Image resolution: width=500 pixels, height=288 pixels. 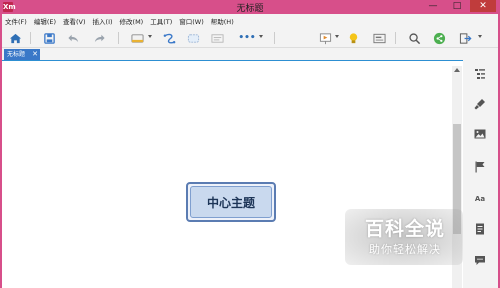 I want to click on comment-icon, so click(x=480, y=260).